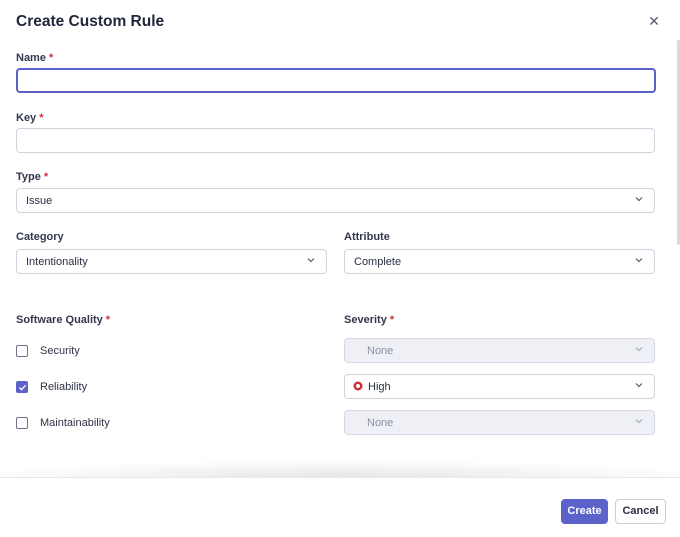  I want to click on category-select-value: Intentionality, so click(57, 262).